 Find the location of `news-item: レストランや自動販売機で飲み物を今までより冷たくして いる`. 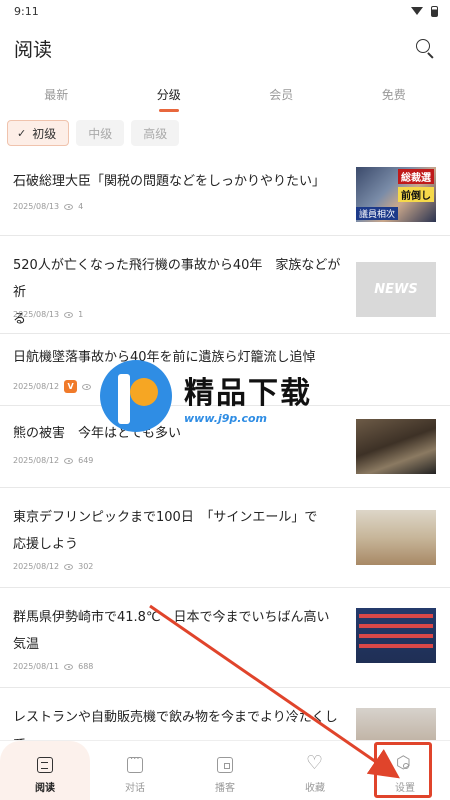

news-item: レストランや自動販売機で飲み物を今までより冷たくして いる is located at coordinates (225, 733).